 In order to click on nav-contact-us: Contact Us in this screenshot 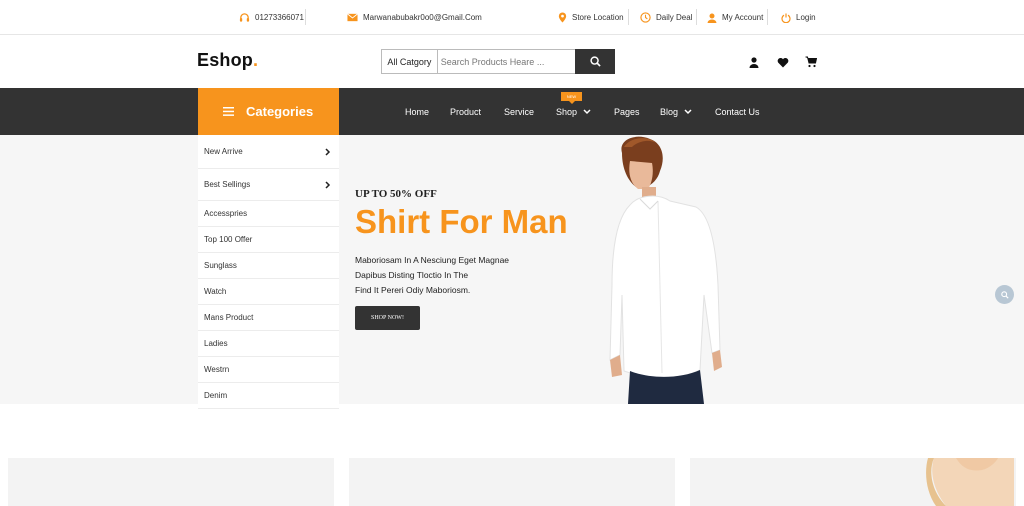, I will do `click(737, 111)`.